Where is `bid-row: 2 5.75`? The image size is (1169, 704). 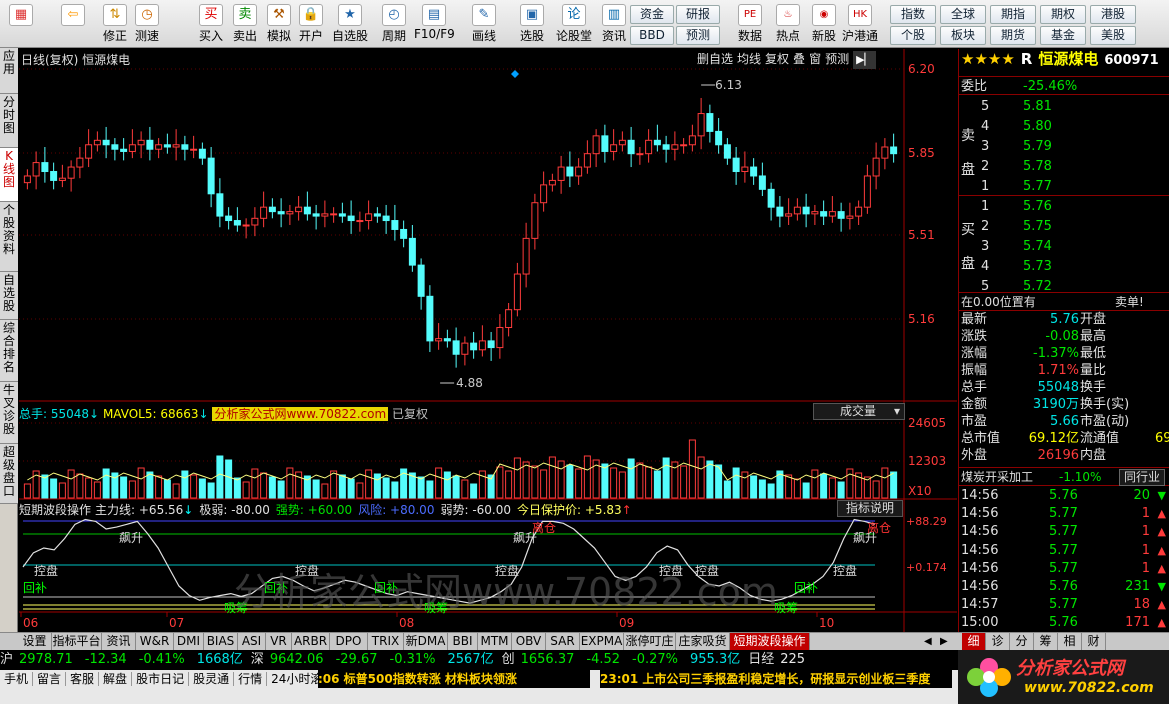
bid-row: 2 5.75 is located at coordinates (1064, 226).